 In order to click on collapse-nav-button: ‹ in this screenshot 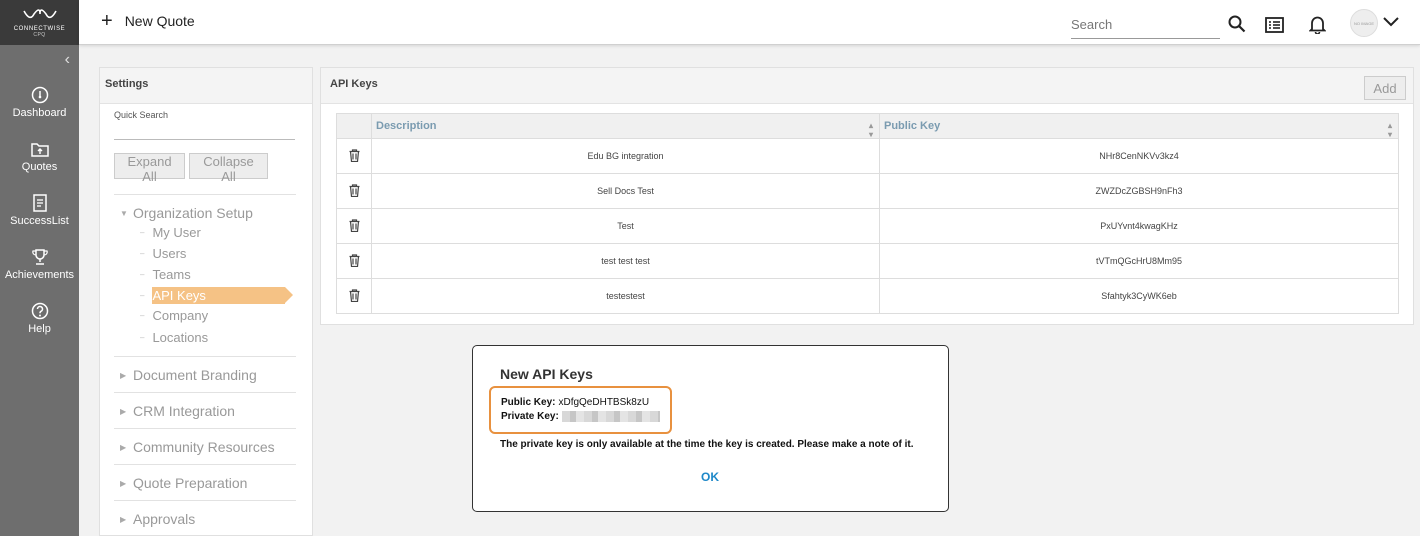, I will do `click(39, 60)`.